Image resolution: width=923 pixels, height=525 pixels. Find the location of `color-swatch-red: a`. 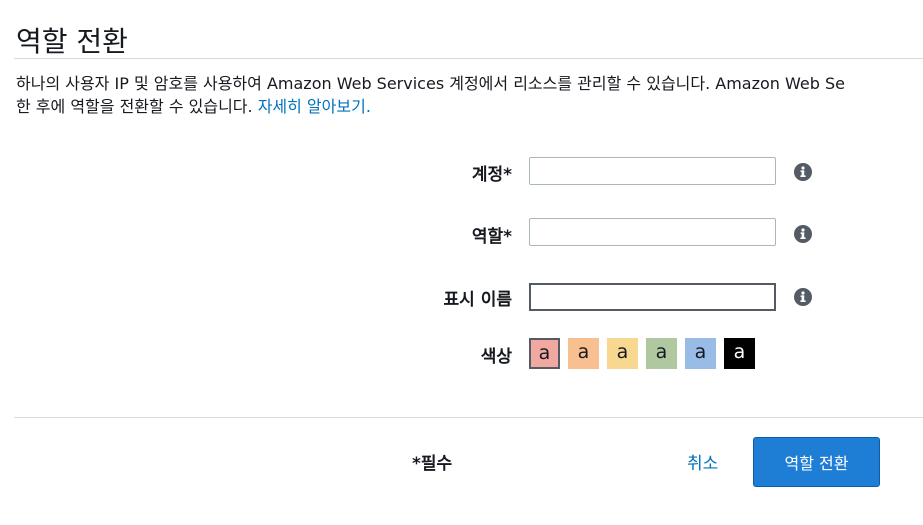

color-swatch-red: a is located at coordinates (544, 353).